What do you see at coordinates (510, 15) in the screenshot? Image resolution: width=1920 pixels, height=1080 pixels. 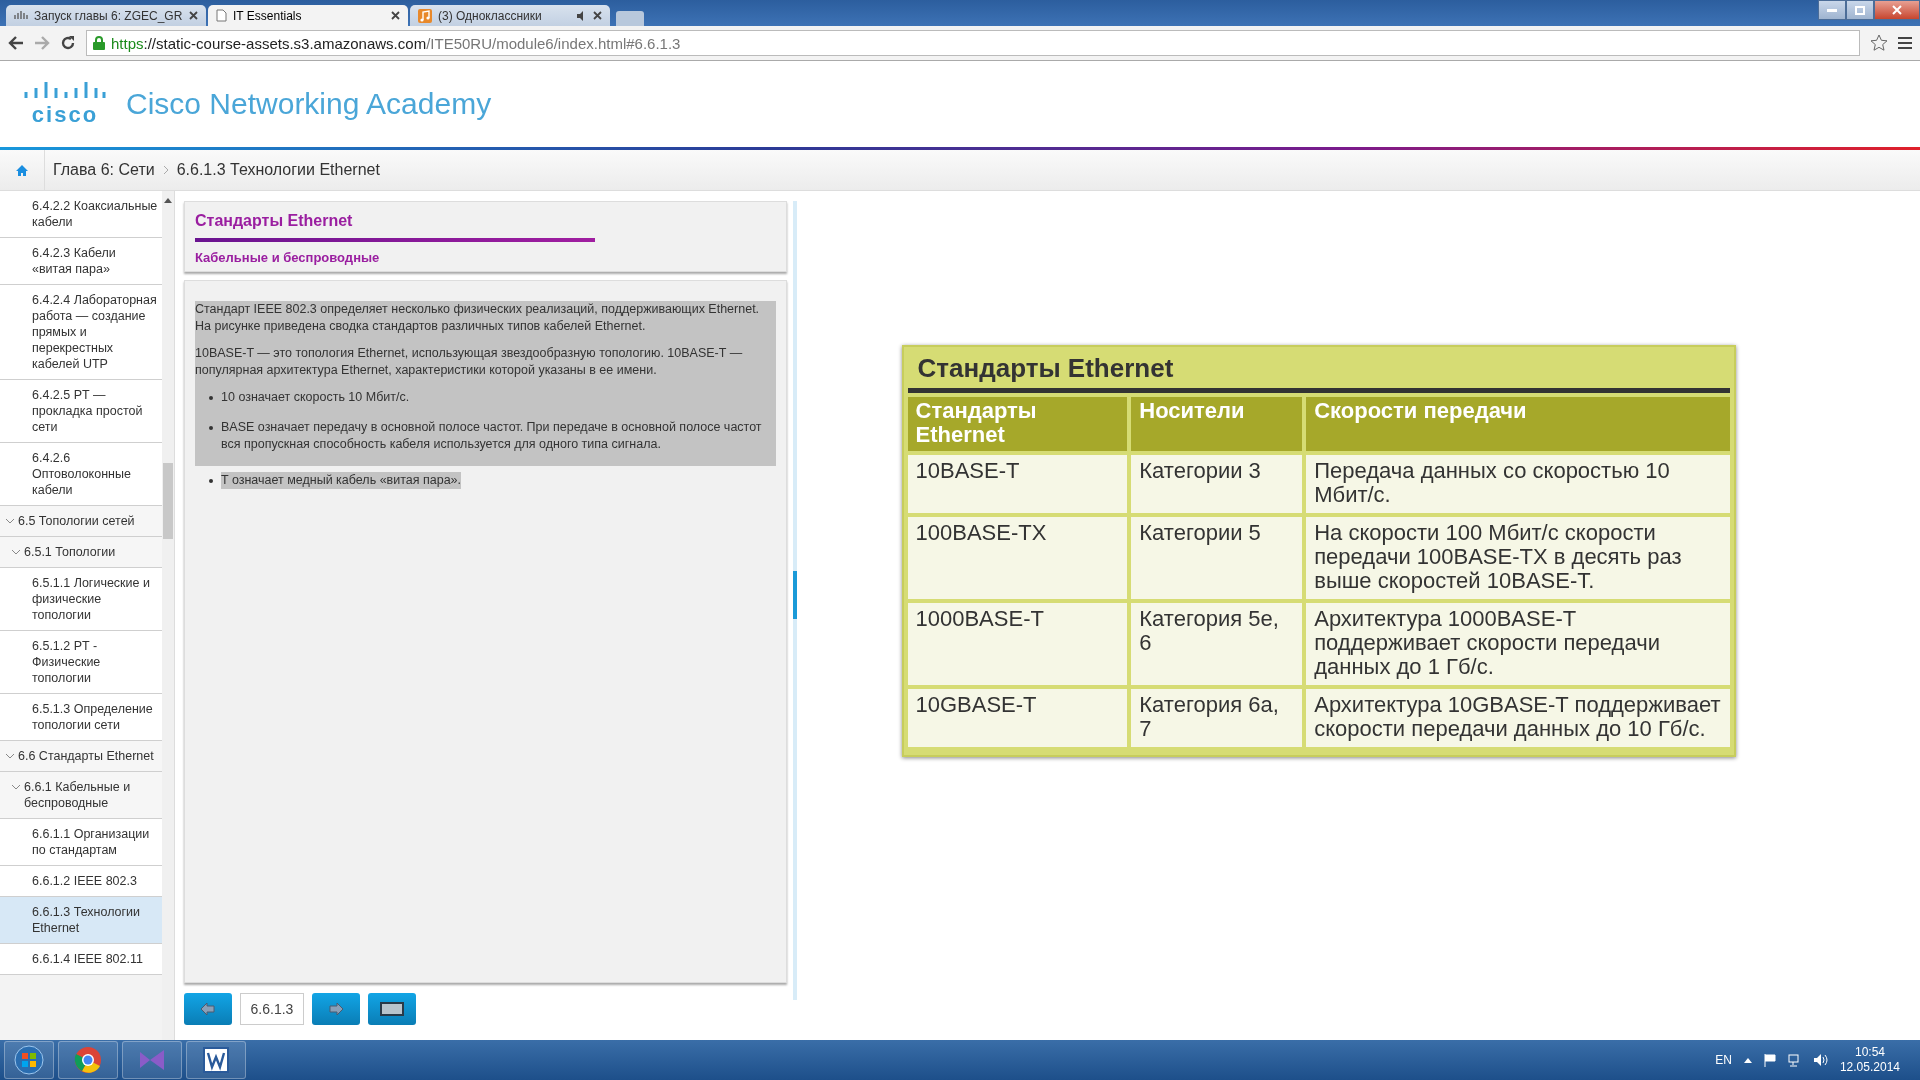 I see `browser-tab: (3) Одноклассники` at bounding box center [510, 15].